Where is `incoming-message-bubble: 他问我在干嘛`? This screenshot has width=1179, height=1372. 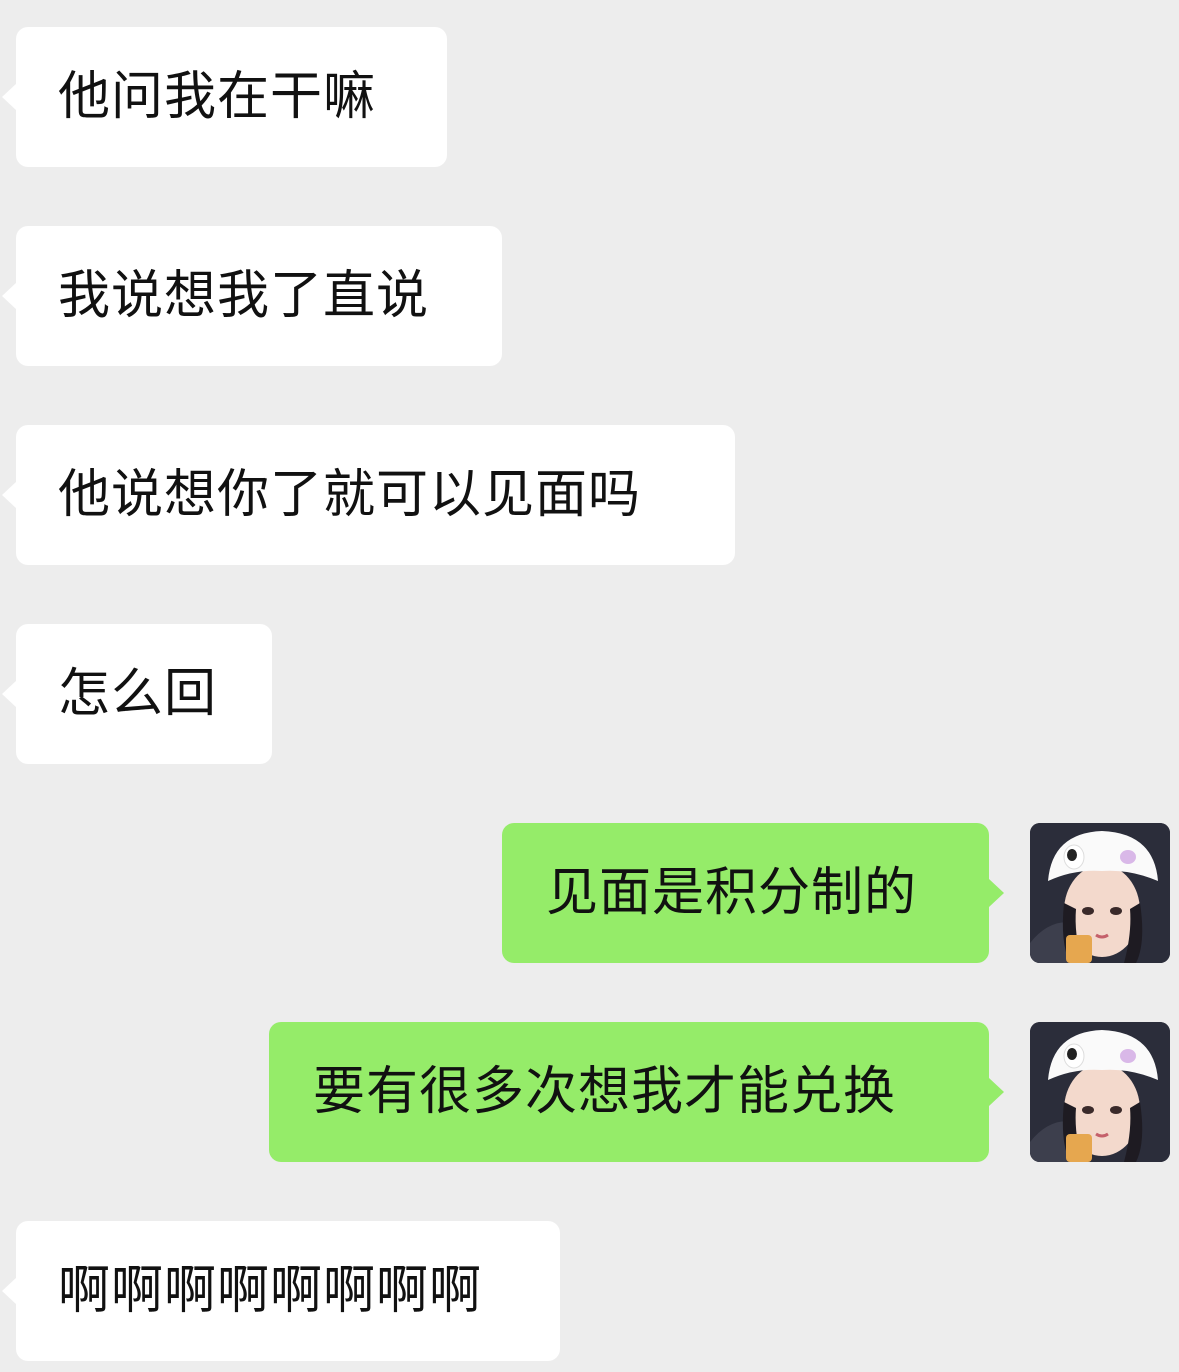 incoming-message-bubble: 他问我在干嘛 is located at coordinates (224, 97).